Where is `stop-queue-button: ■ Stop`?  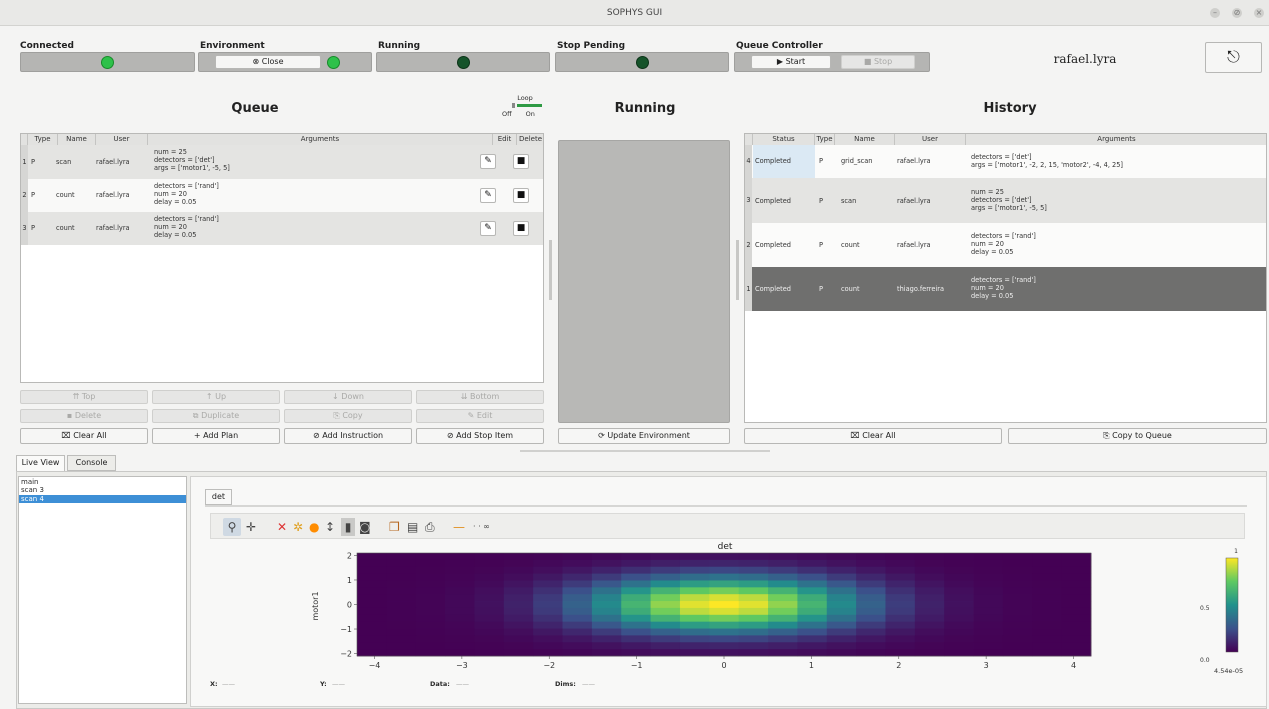
stop-queue-button: ■ Stop is located at coordinates (878, 62).